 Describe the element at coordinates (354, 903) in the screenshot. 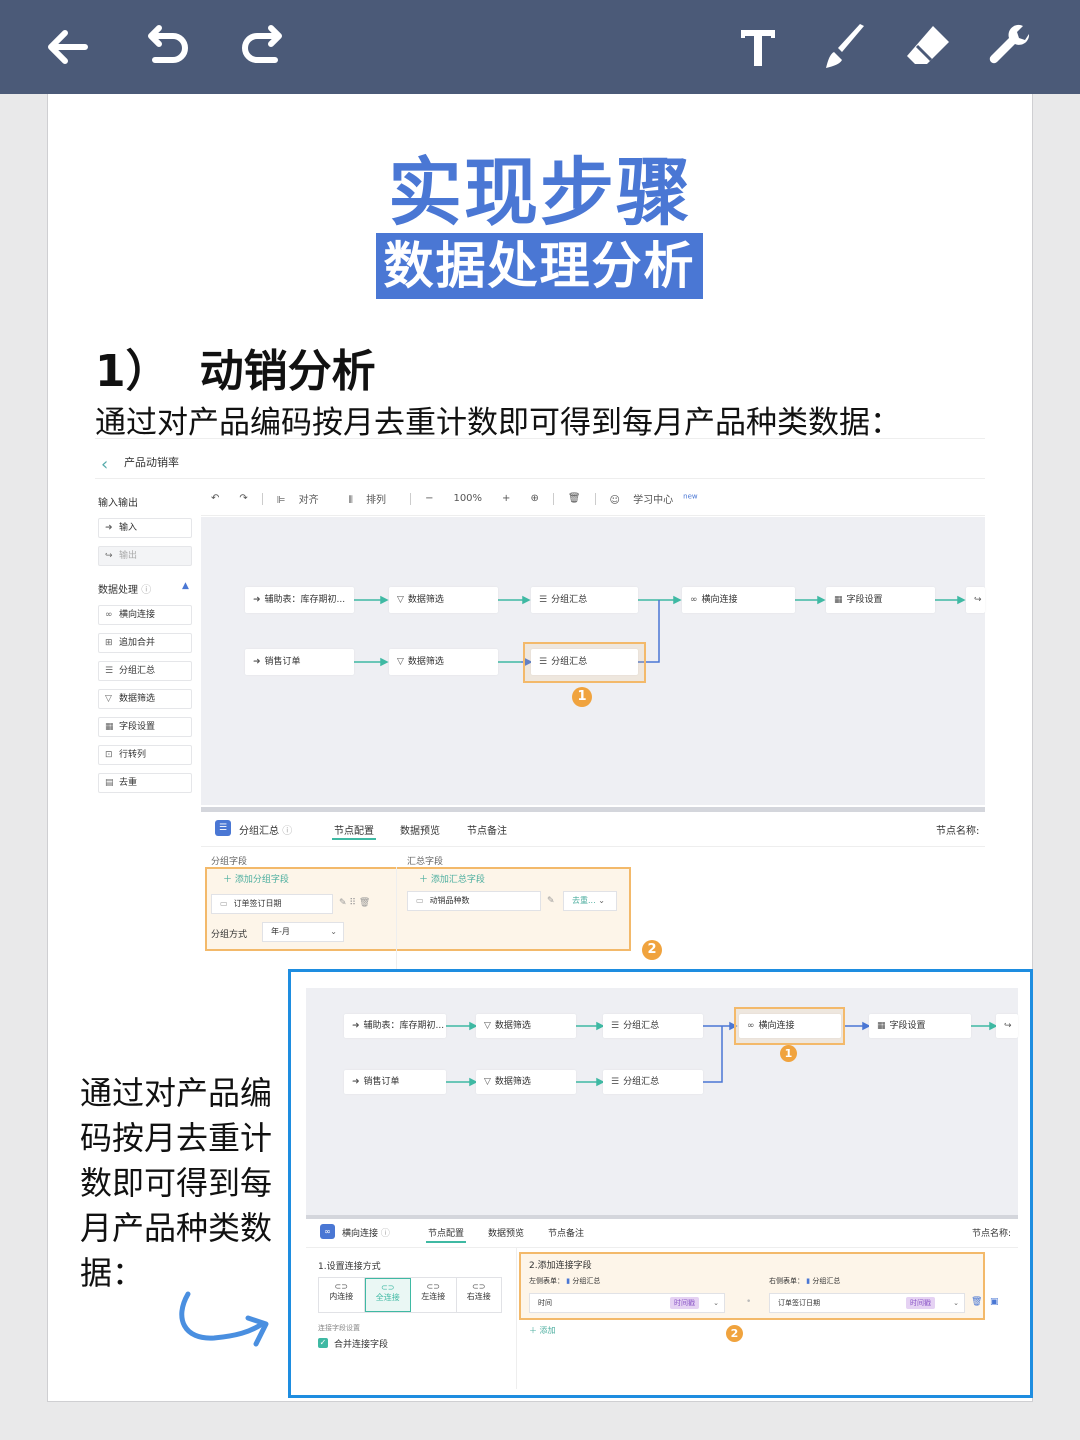

I see `field-actions: ✎ ⠿ 🗑` at that location.